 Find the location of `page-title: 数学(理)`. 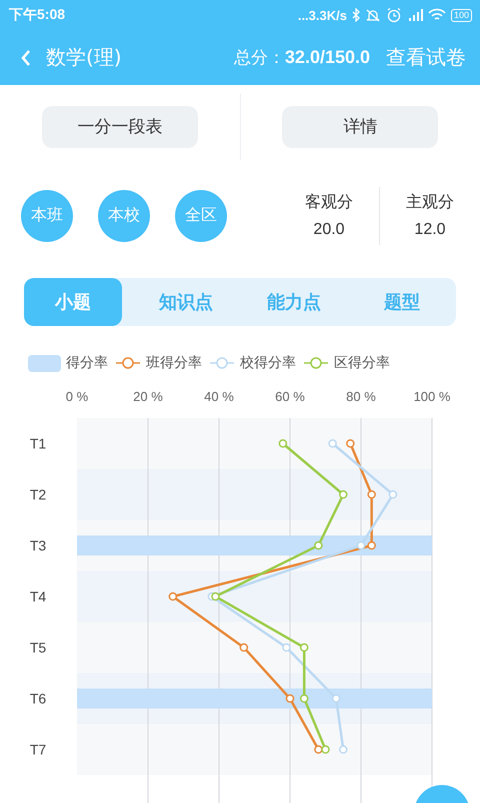

page-title: 数学(理) is located at coordinates (84, 57).